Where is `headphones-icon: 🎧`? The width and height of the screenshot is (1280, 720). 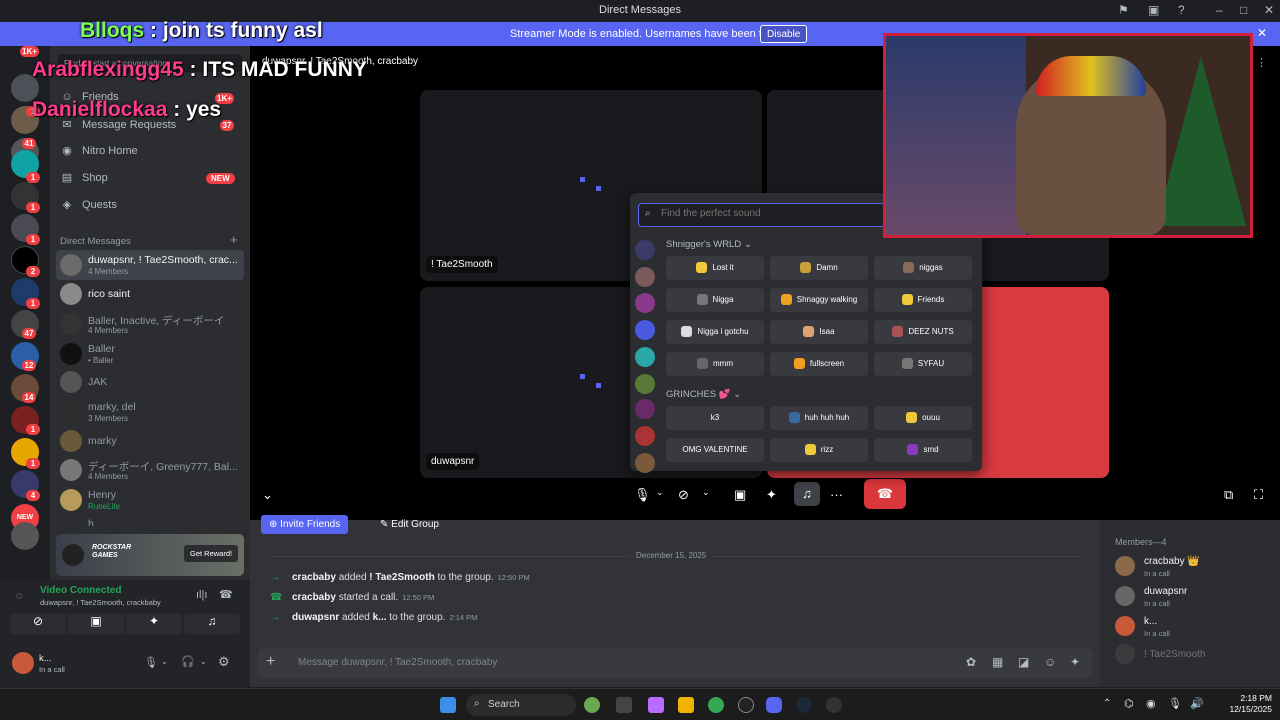
headphones-icon: 🎧 is located at coordinates (188, 661).